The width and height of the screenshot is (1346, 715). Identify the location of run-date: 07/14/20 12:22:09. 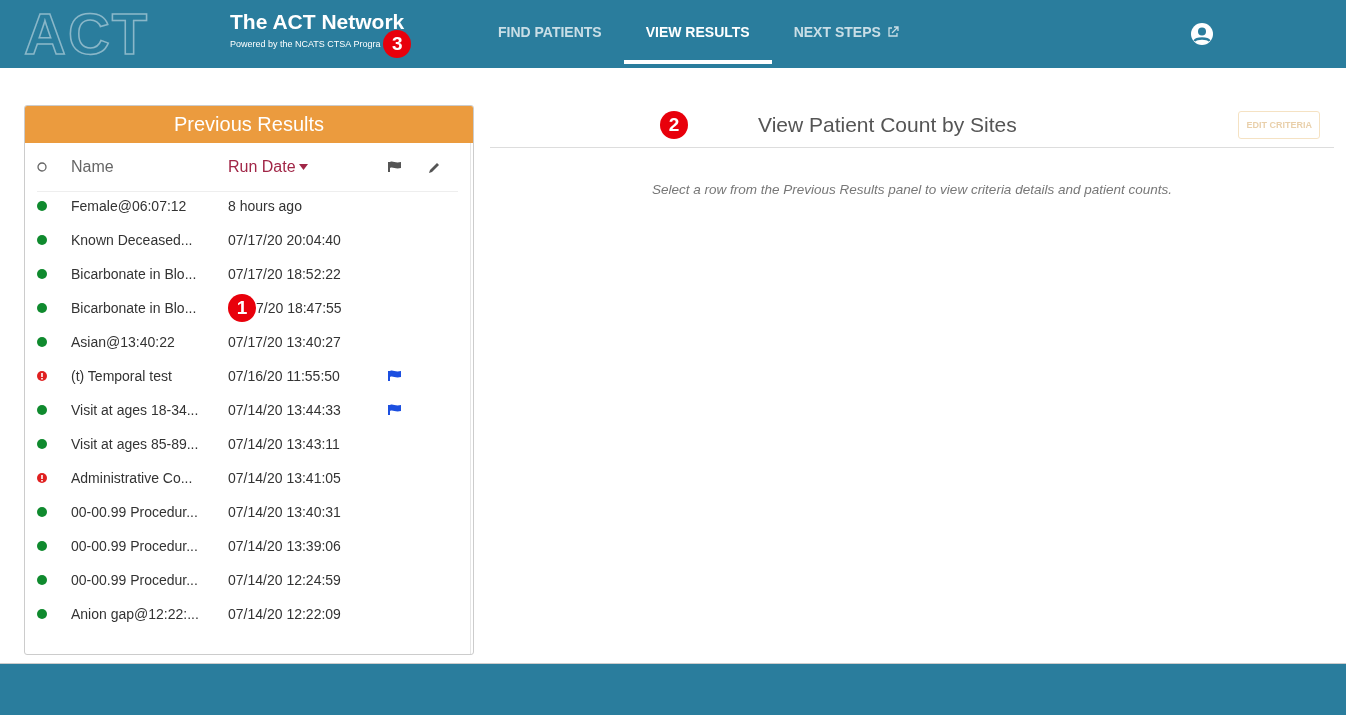
(284, 614).